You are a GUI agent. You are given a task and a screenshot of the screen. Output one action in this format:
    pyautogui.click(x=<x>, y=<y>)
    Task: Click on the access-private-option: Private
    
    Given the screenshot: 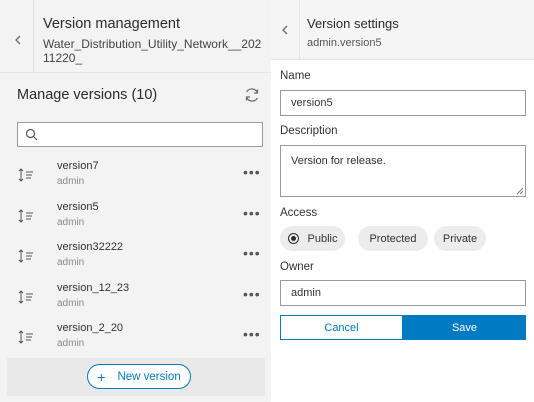 What is the action you would take?
    pyautogui.click(x=460, y=238)
    